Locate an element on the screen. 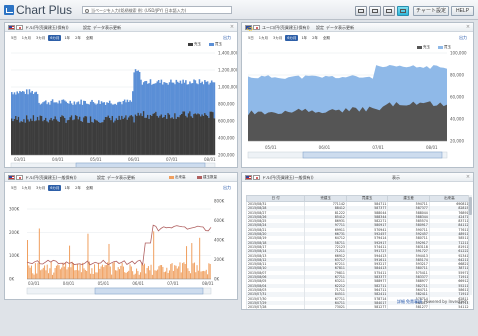  layout-2-button is located at coordinates (375, 11).